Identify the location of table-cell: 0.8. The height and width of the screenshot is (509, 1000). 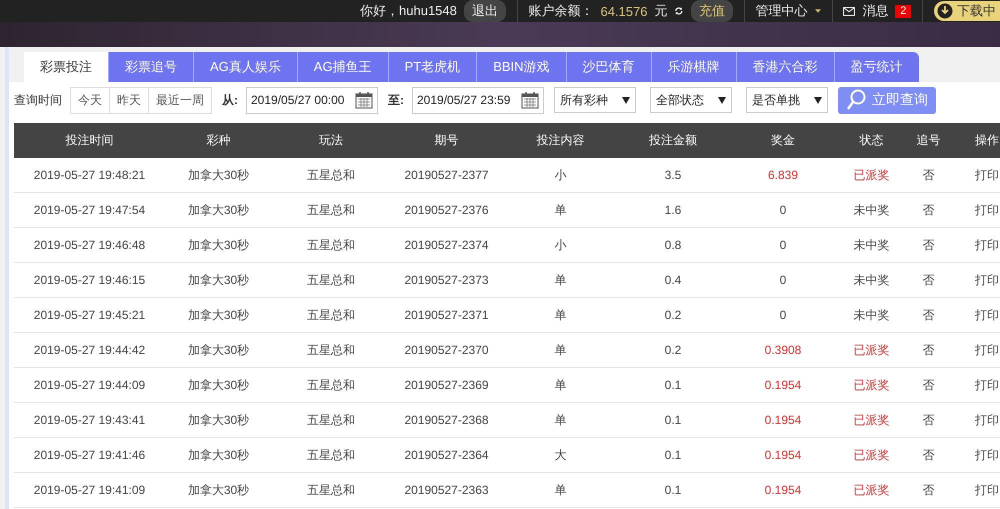
(673, 245).